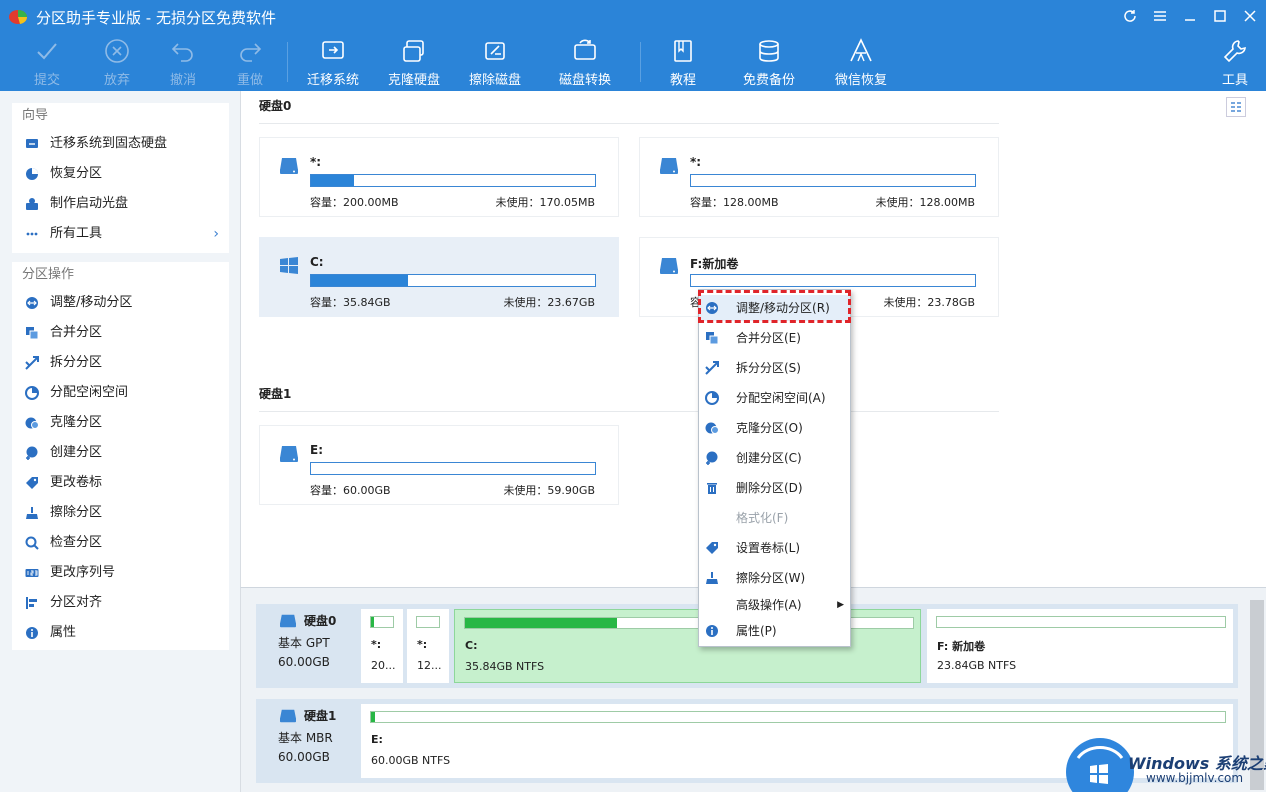 This screenshot has width=1266, height=792. Describe the element at coordinates (1080, 646) in the screenshot. I see `map-part-f: F: 新加卷 23.84GB NTFS` at that location.